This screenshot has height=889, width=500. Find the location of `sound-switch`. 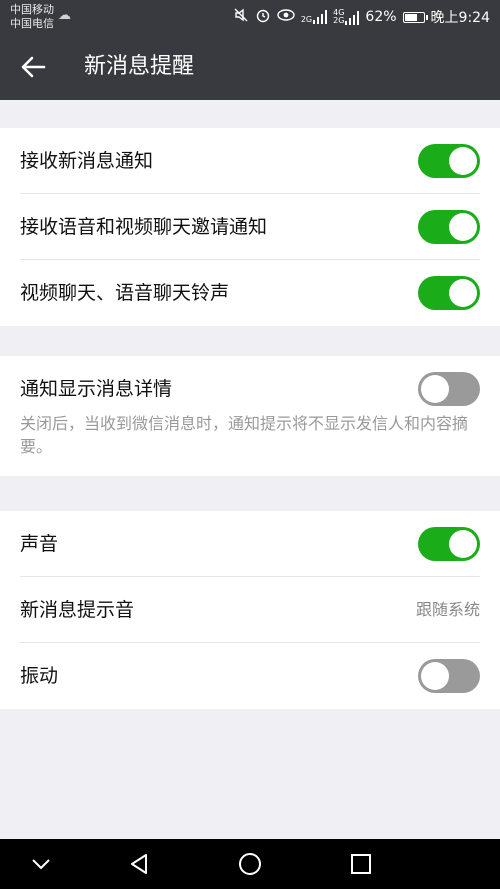

sound-switch is located at coordinates (449, 544).